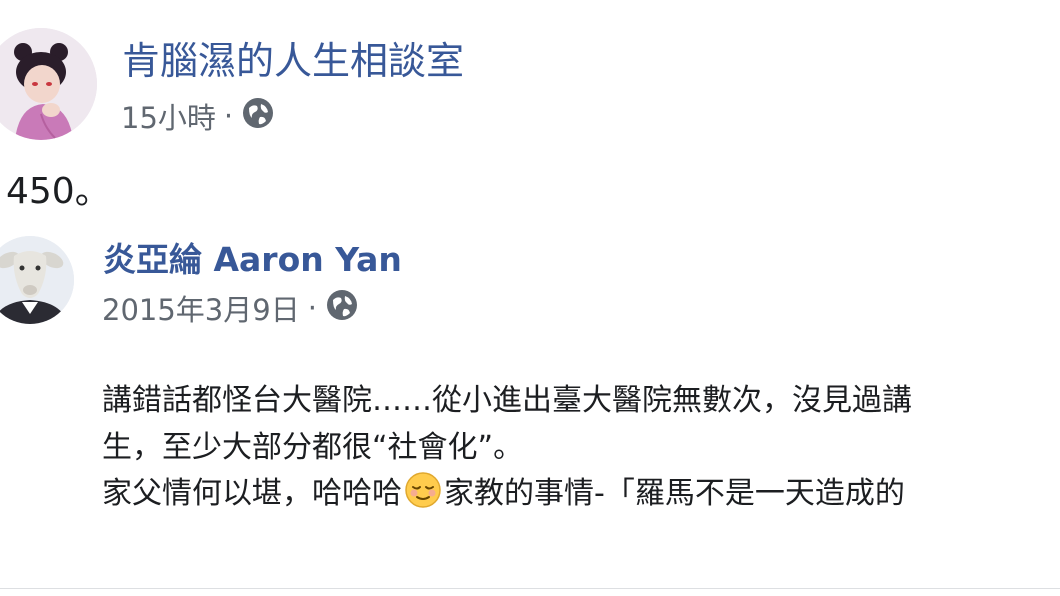  I want to click on post-meta: 2015年3月9日 ·, so click(230, 308).